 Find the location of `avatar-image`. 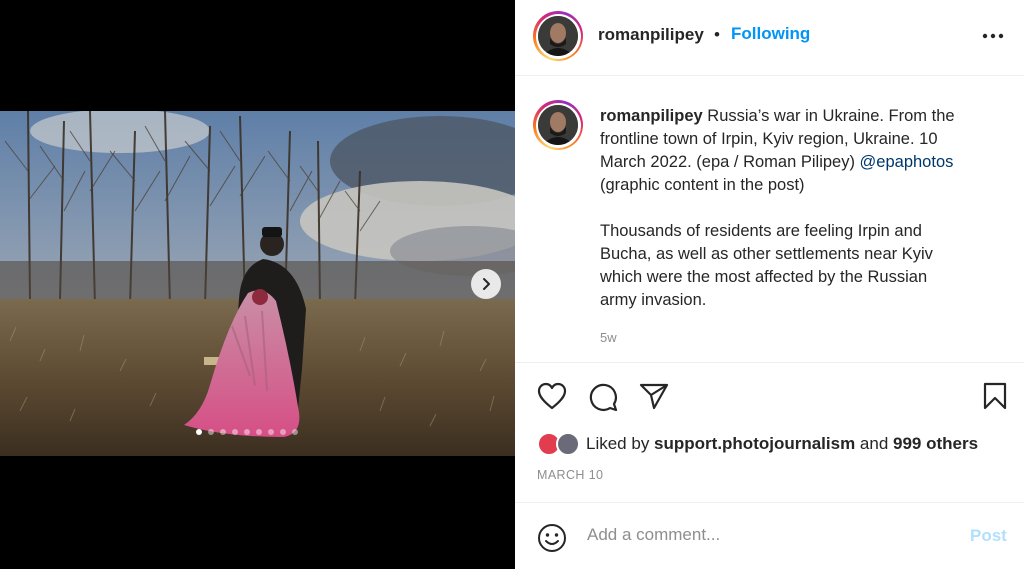

avatar-image is located at coordinates (558, 36).